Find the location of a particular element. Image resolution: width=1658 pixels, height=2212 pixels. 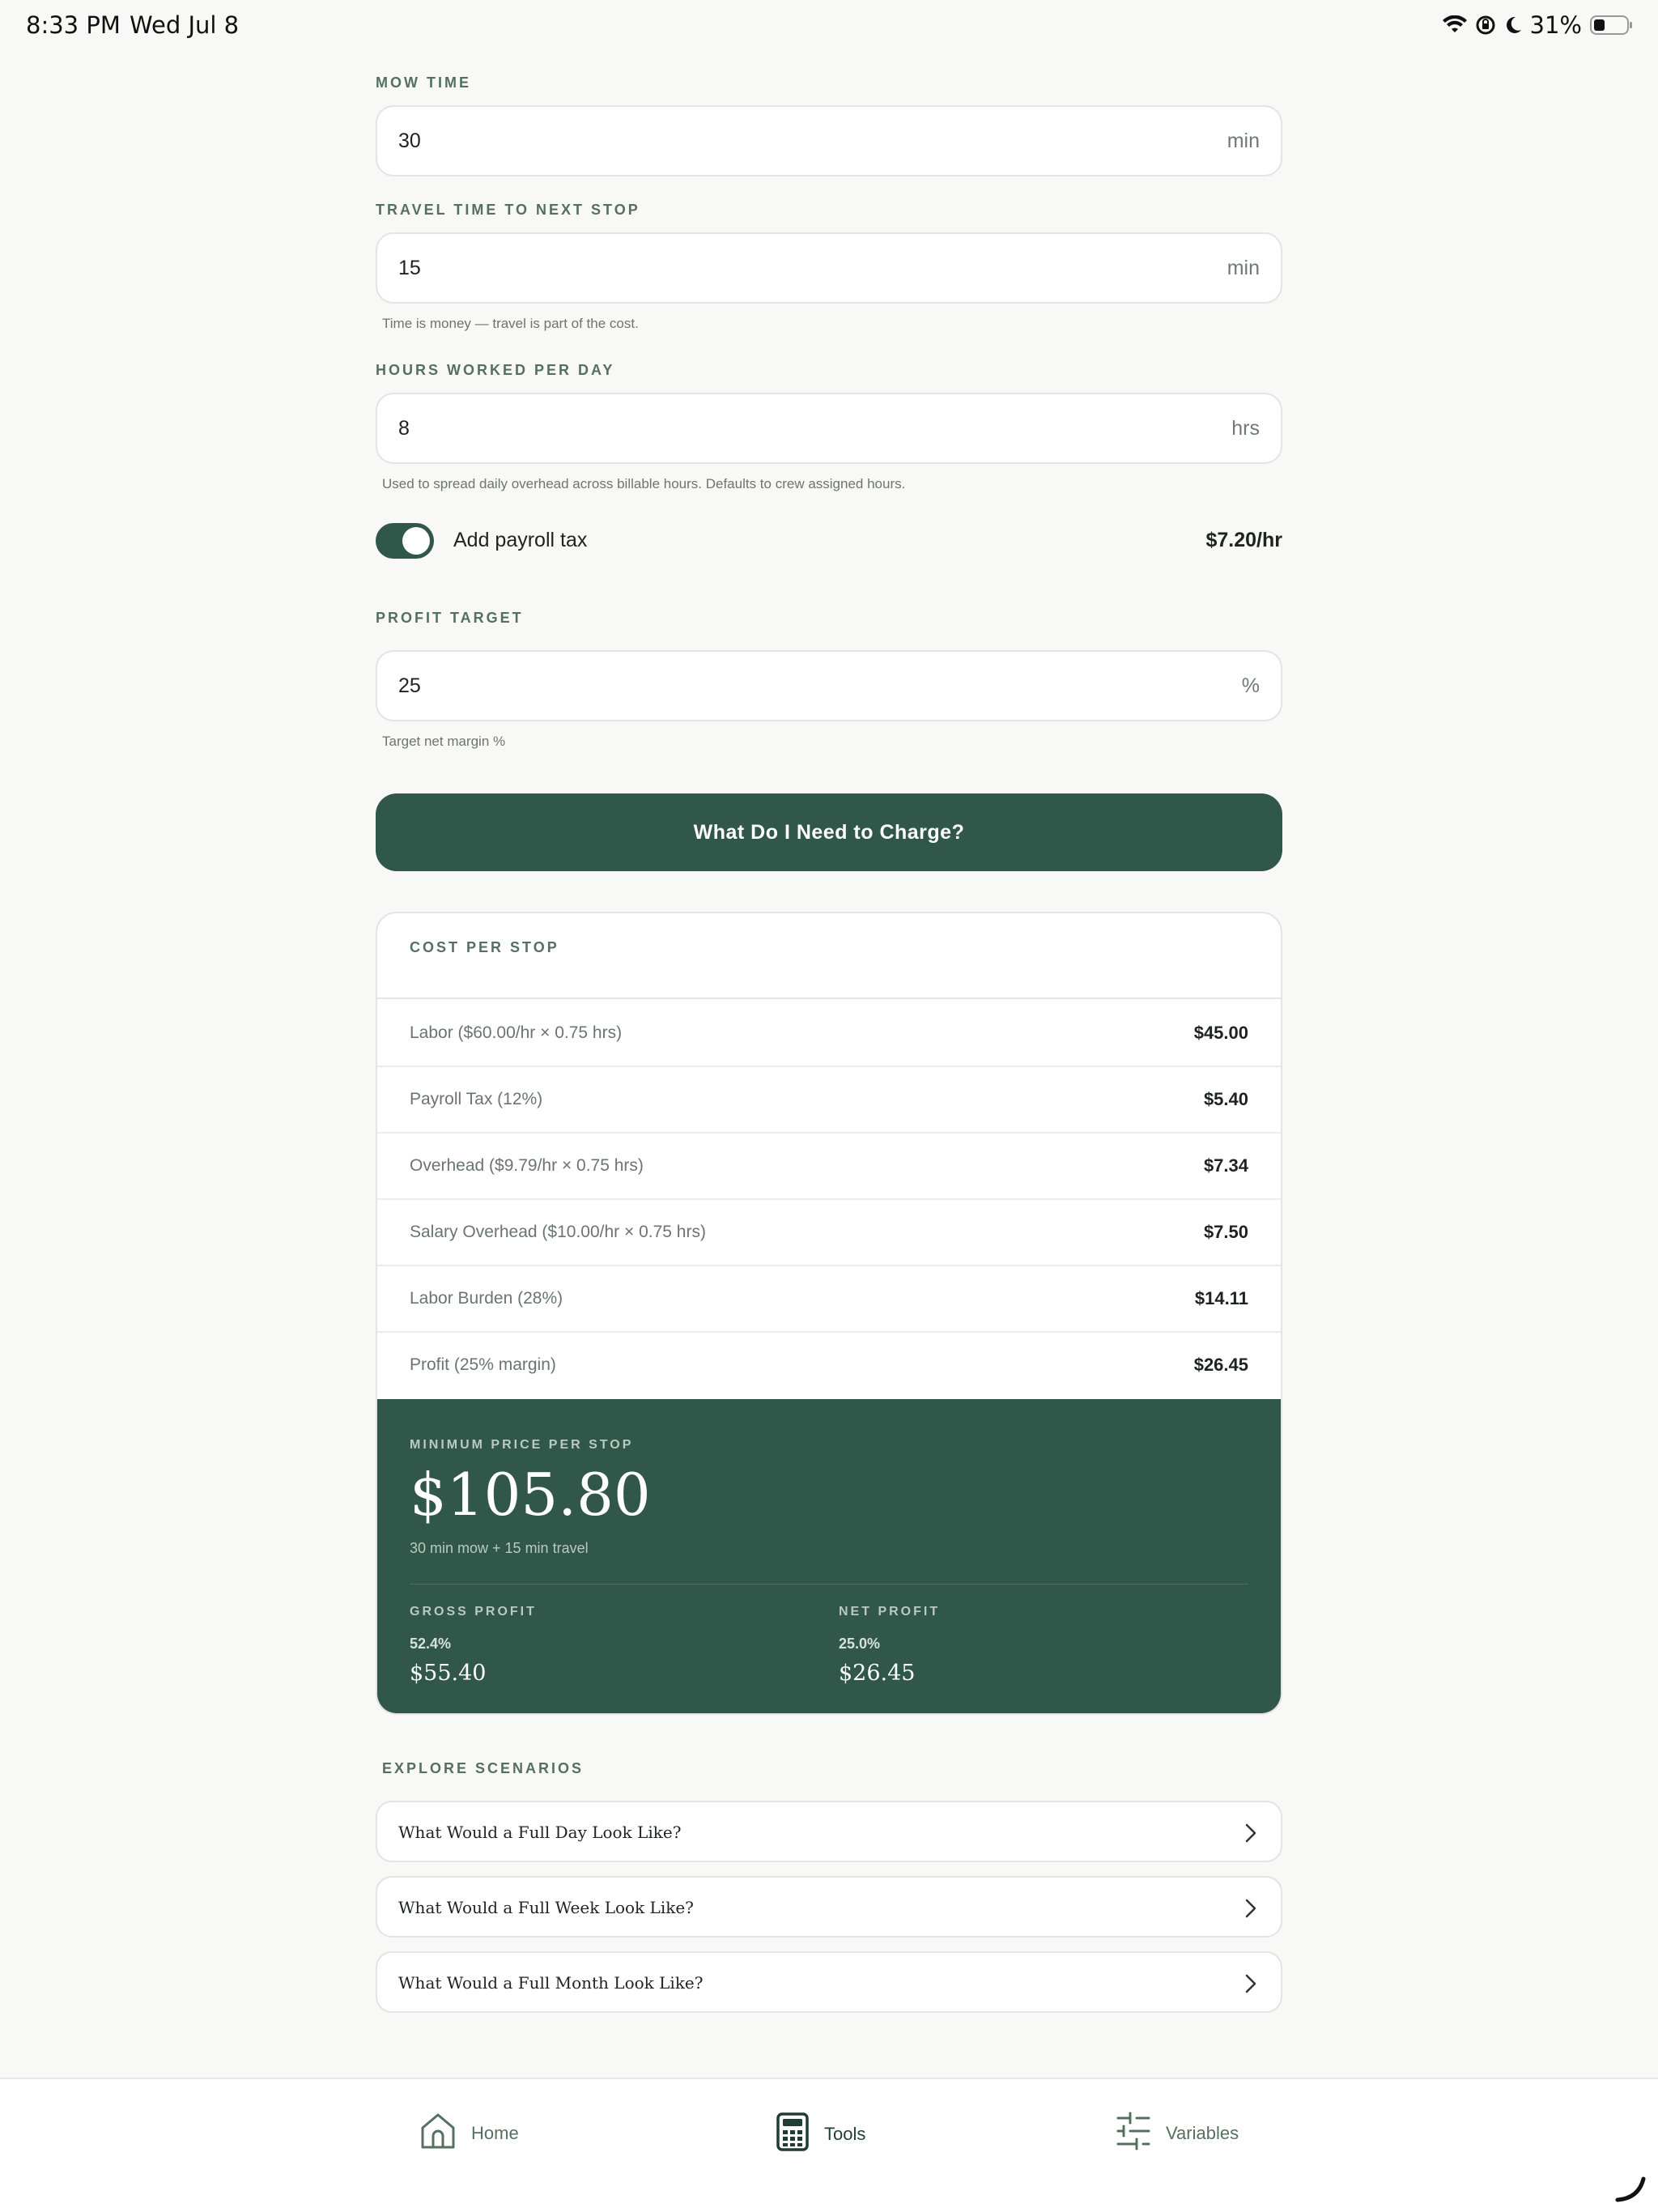

tab-variables-label: Variables is located at coordinates (1202, 2132).